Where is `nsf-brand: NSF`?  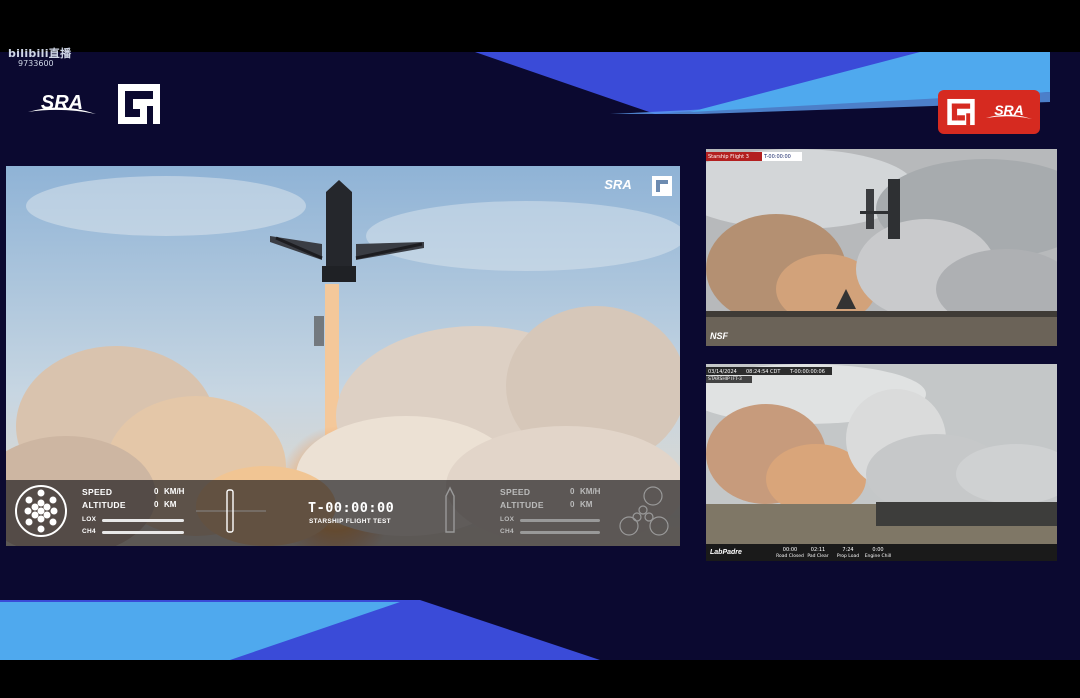
nsf-brand: NSF is located at coordinates (719, 336).